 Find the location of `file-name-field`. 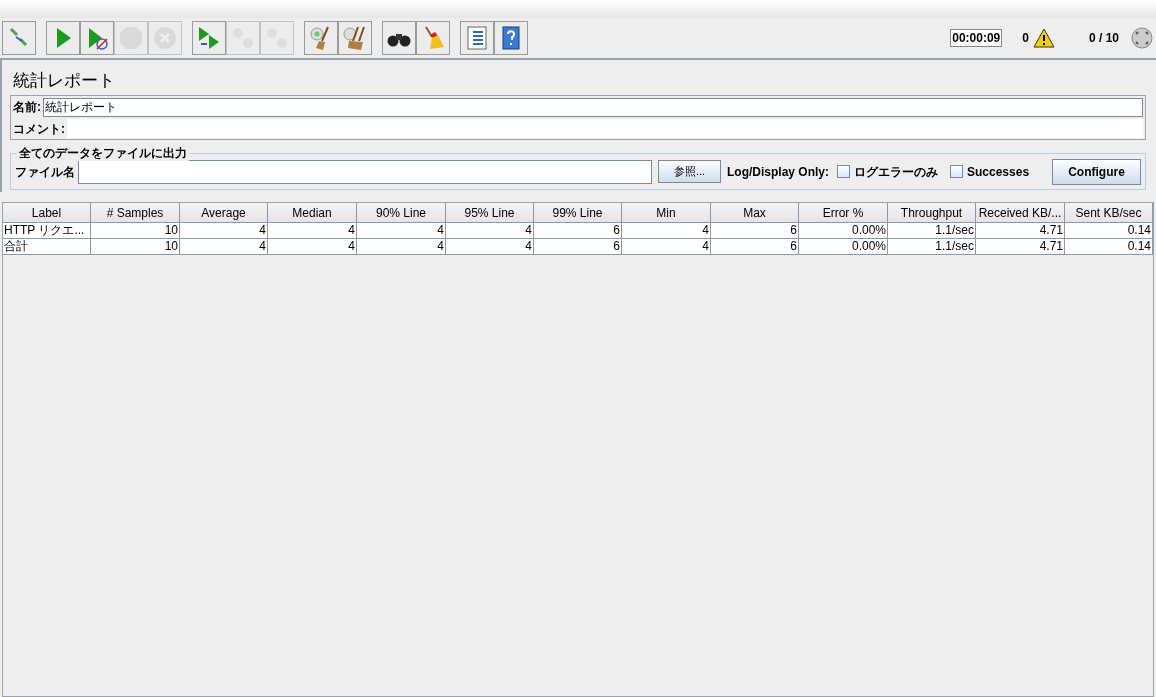

file-name-field is located at coordinates (365, 171).